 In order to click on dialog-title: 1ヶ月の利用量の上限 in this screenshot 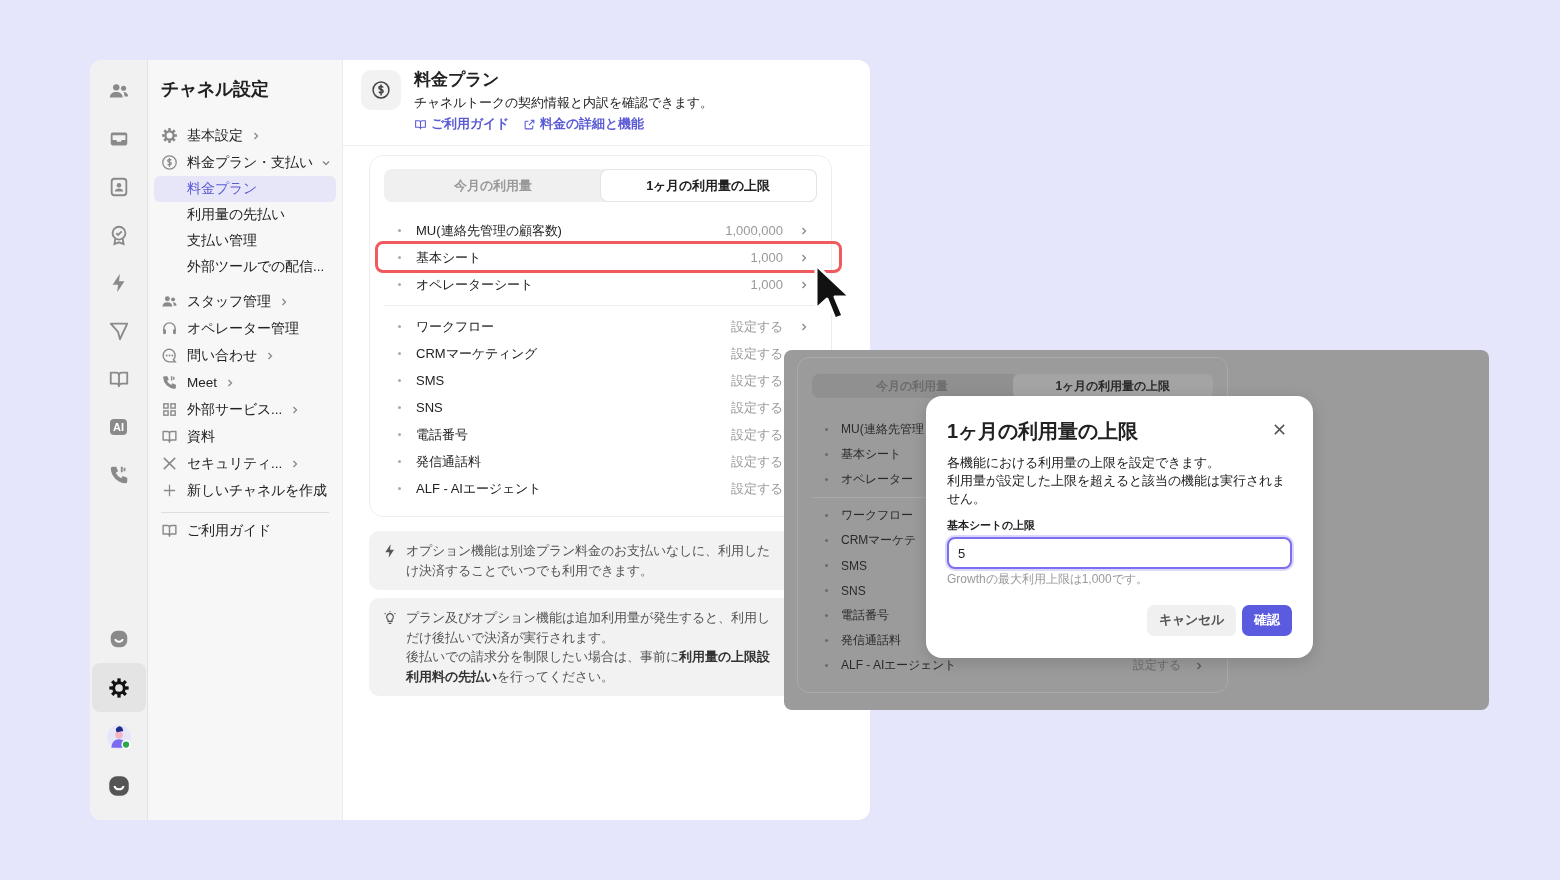, I will do `click(1043, 431)`.